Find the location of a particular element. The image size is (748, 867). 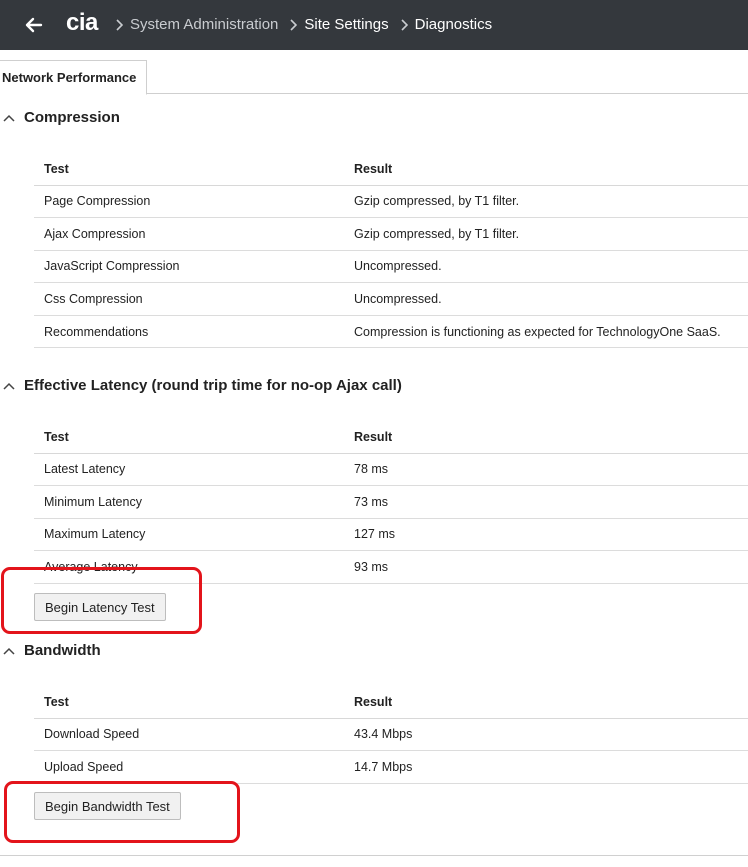

test-cell: Download Speed is located at coordinates (189, 735).